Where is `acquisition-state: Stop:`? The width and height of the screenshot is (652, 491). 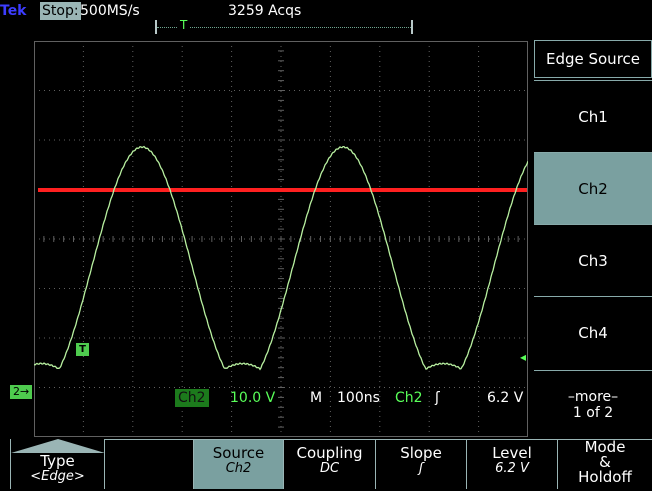 acquisition-state: Stop: is located at coordinates (60, 11).